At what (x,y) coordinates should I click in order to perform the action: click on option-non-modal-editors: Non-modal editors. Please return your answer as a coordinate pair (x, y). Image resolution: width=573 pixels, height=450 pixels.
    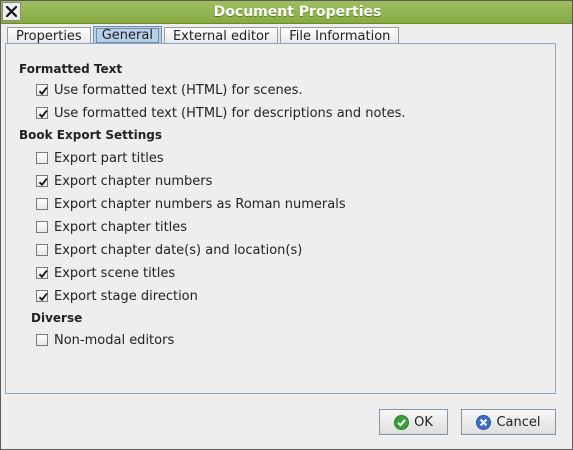
    Looking at the image, I should click on (105, 340).